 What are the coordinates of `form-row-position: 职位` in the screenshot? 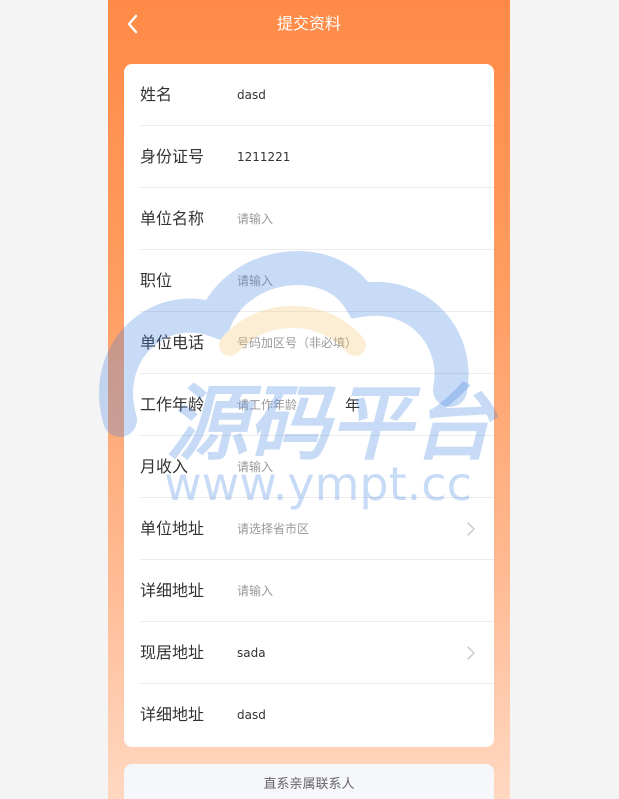 It's located at (317, 281).